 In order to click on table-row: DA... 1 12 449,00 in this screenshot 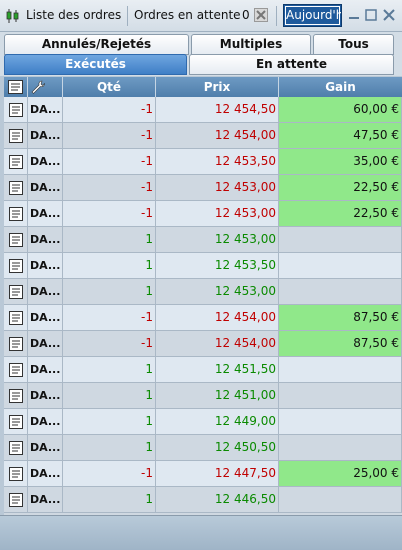, I will do `click(203, 422)`.